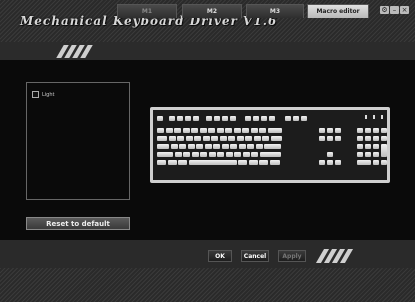 Image resolution: width=415 pixels, height=302 pixels. I want to click on light-checkbox, so click(35, 94).